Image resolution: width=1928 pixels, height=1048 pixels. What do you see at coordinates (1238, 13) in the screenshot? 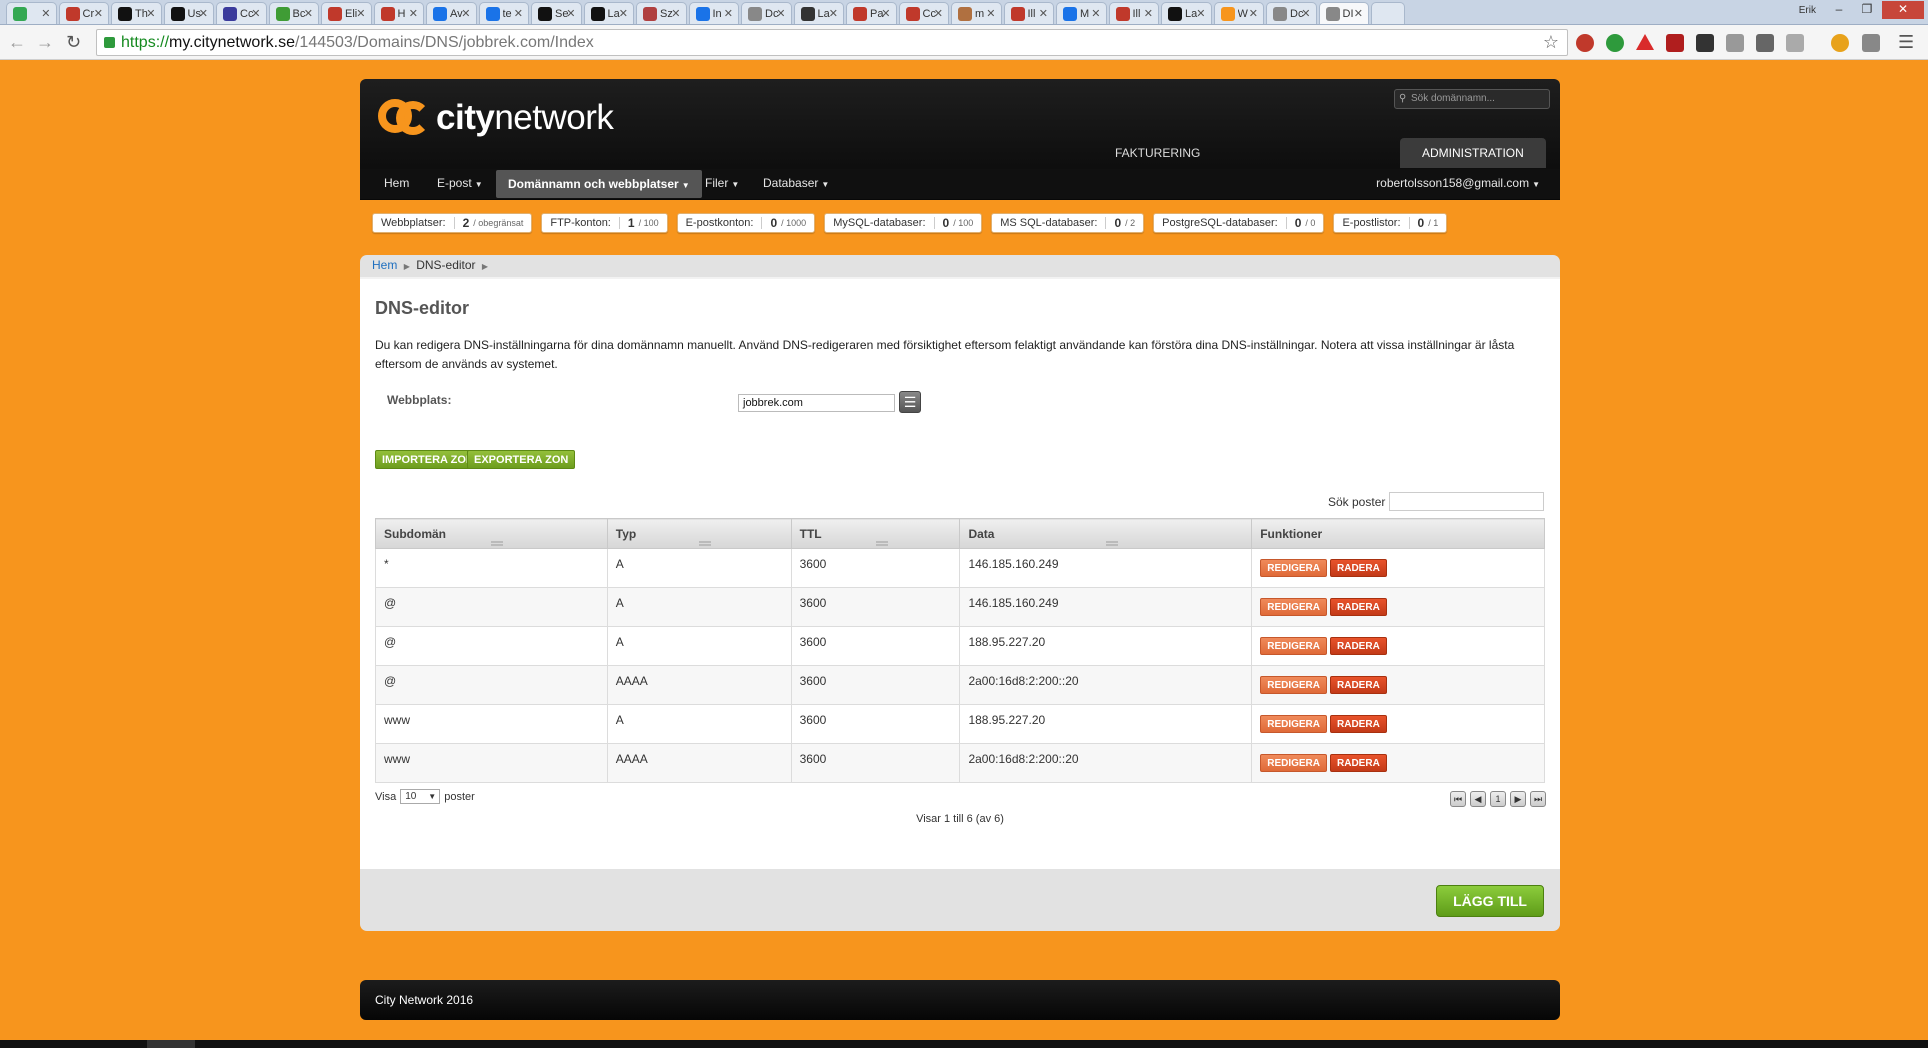
I see `browser-tab: W ✕` at bounding box center [1238, 13].